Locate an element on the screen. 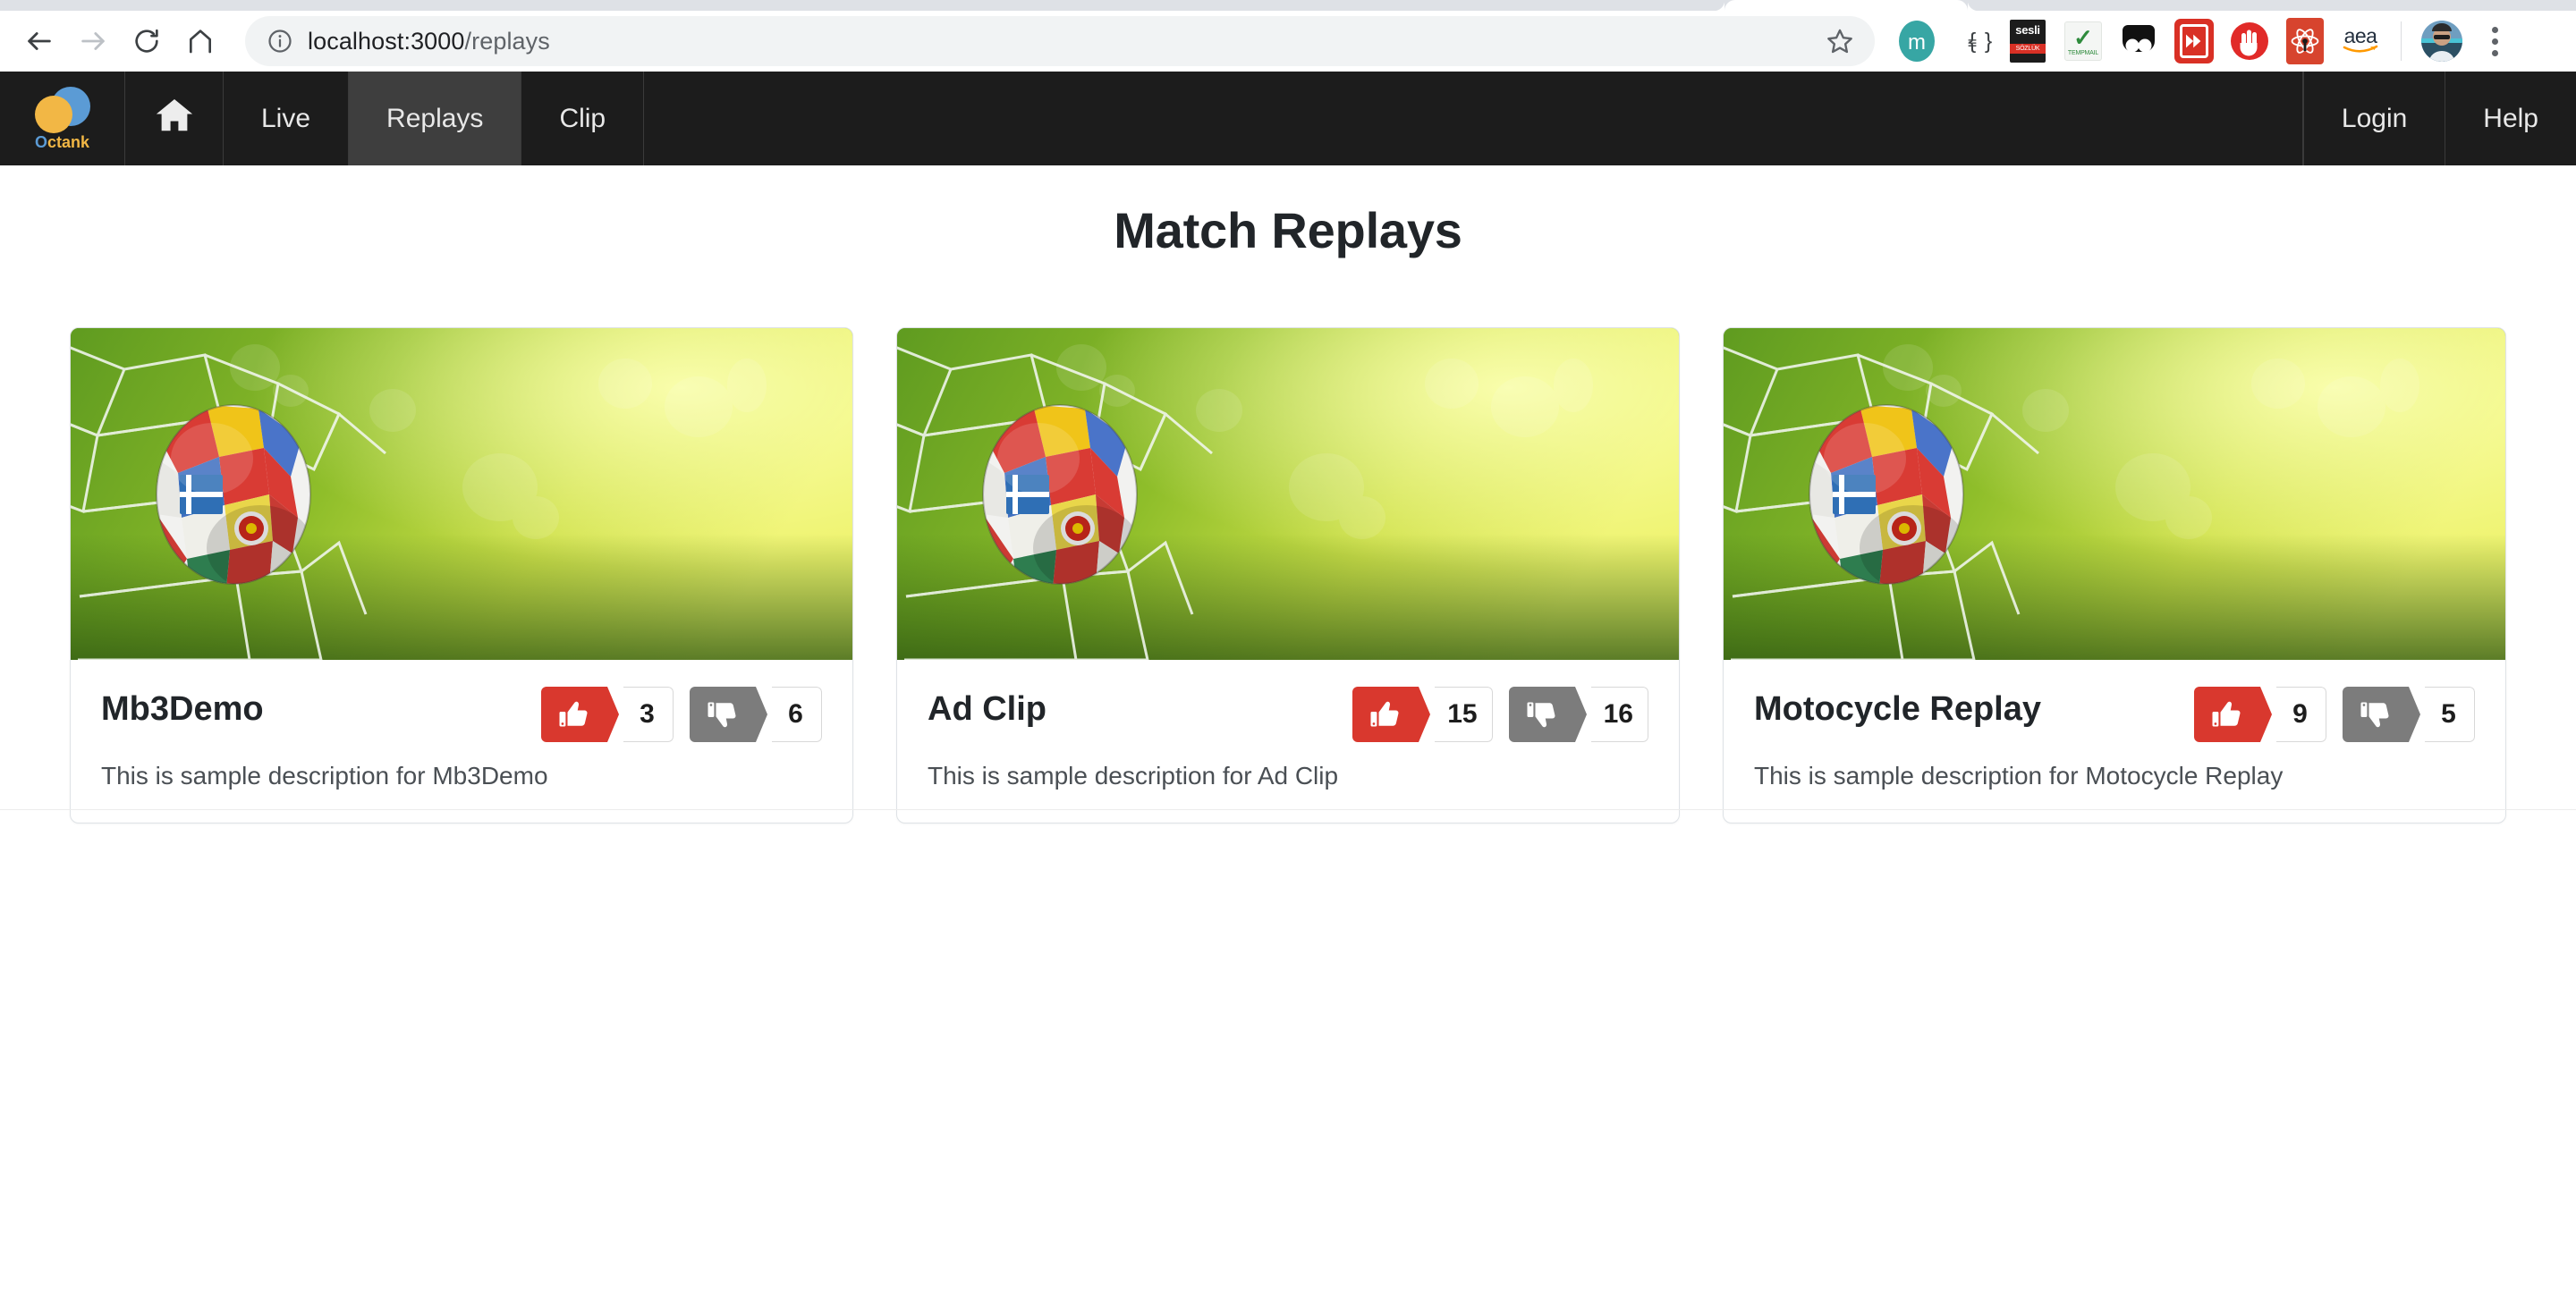 The height and width of the screenshot is (1309, 2576). profile-avatar is located at coordinates (2442, 41).